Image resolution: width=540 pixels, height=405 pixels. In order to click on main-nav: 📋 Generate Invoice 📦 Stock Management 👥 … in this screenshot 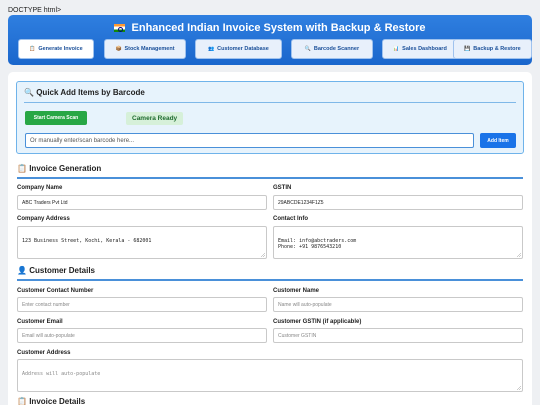, I will do `click(275, 49)`.